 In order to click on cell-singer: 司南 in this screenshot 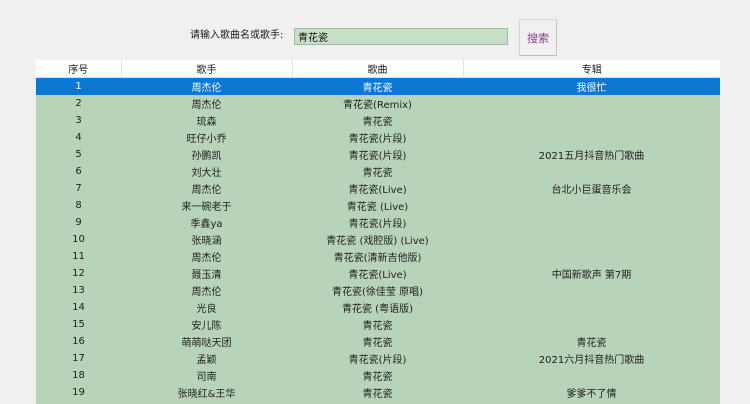, I will do `click(206, 377)`.